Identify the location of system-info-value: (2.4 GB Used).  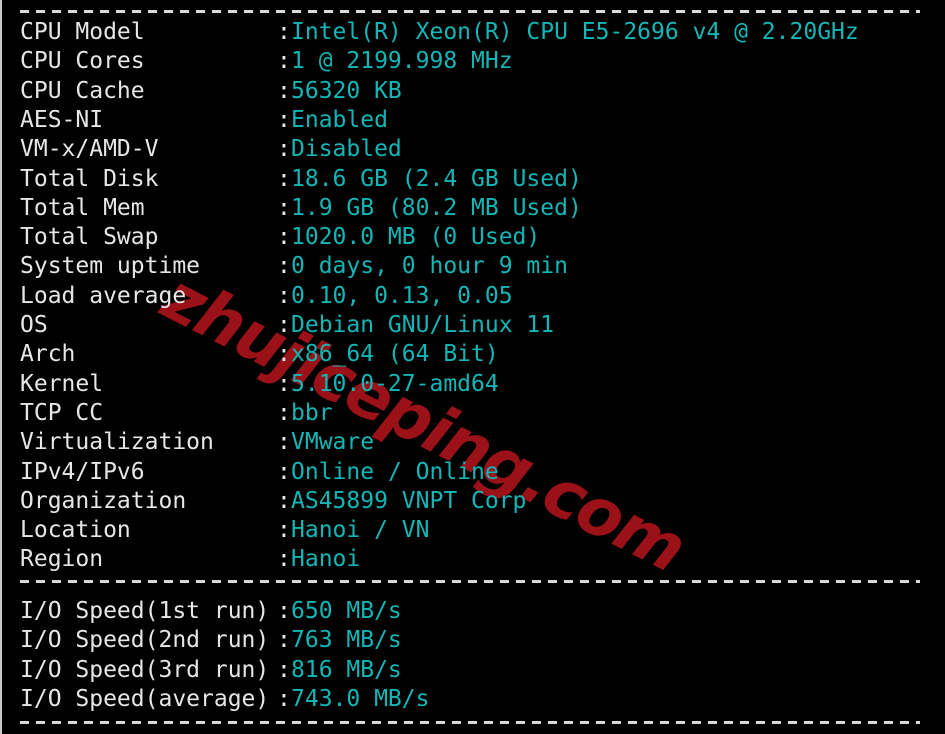
(484, 178).